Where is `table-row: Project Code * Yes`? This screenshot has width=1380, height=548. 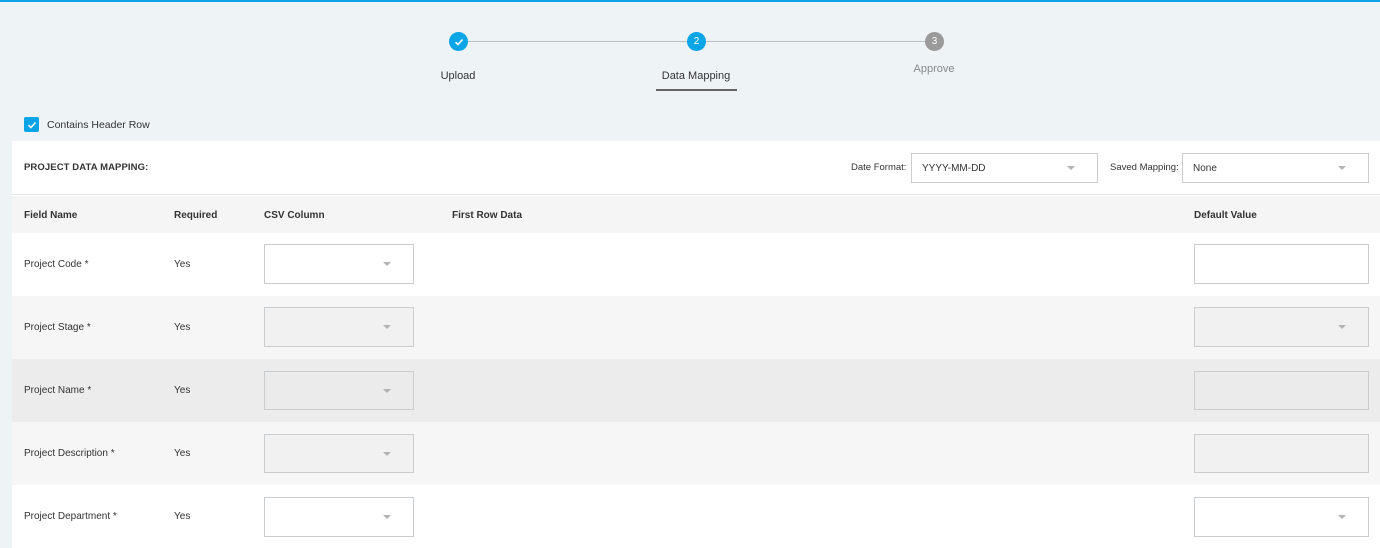 table-row: Project Code * Yes is located at coordinates (696, 264).